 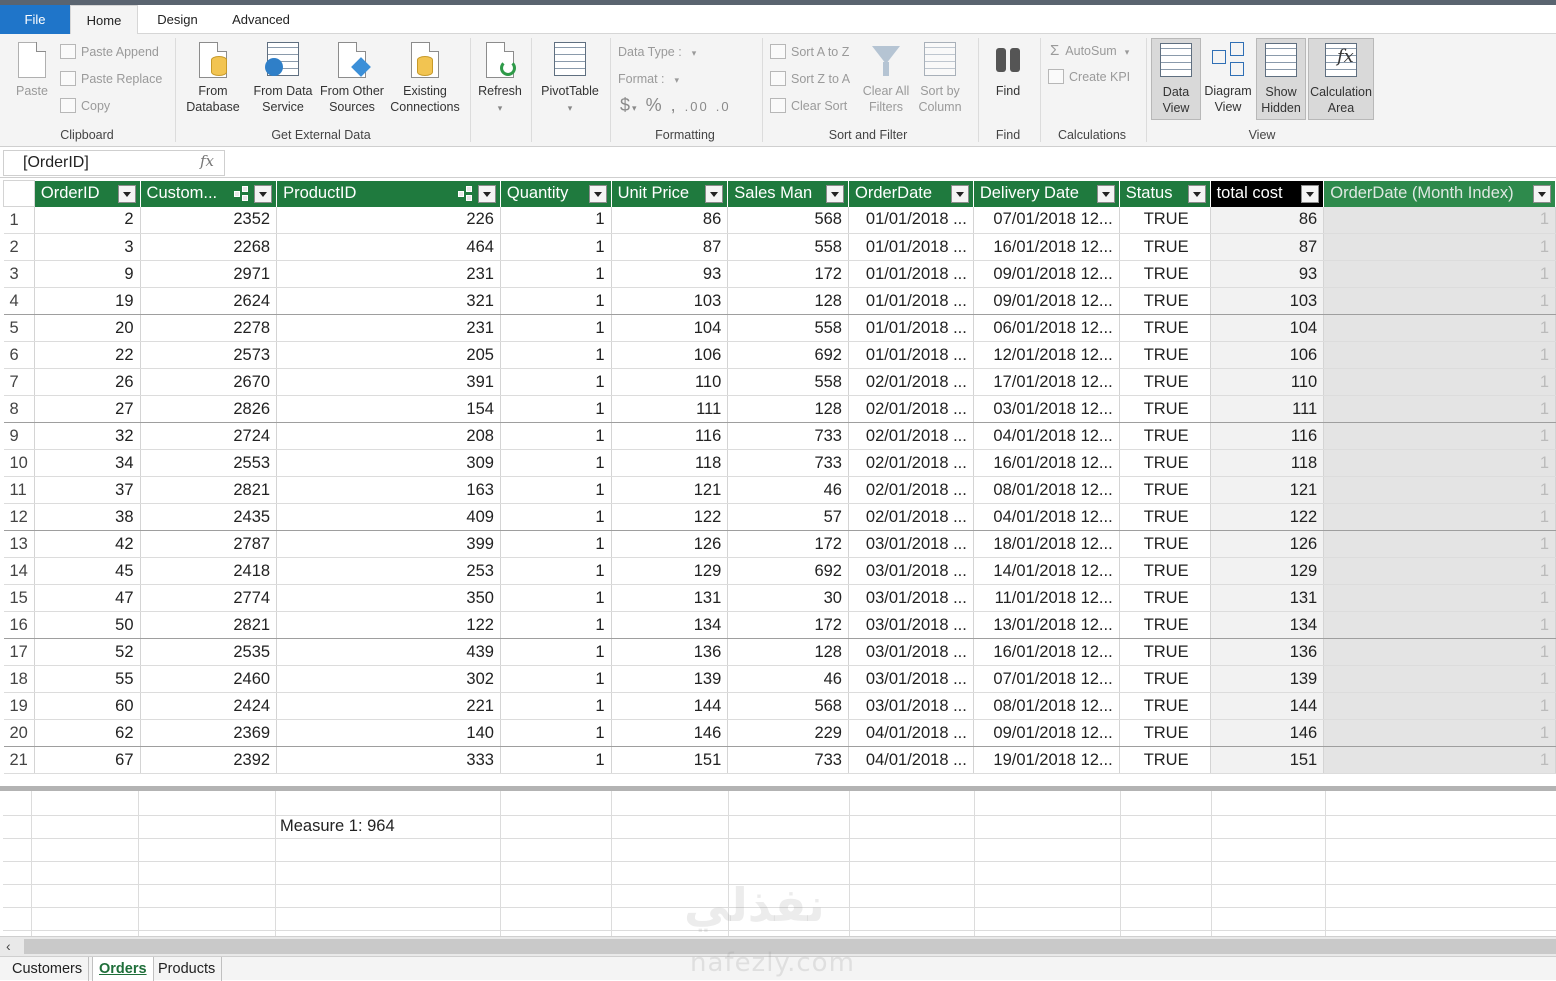 I want to click on row-number: 8, so click(x=19, y=409).